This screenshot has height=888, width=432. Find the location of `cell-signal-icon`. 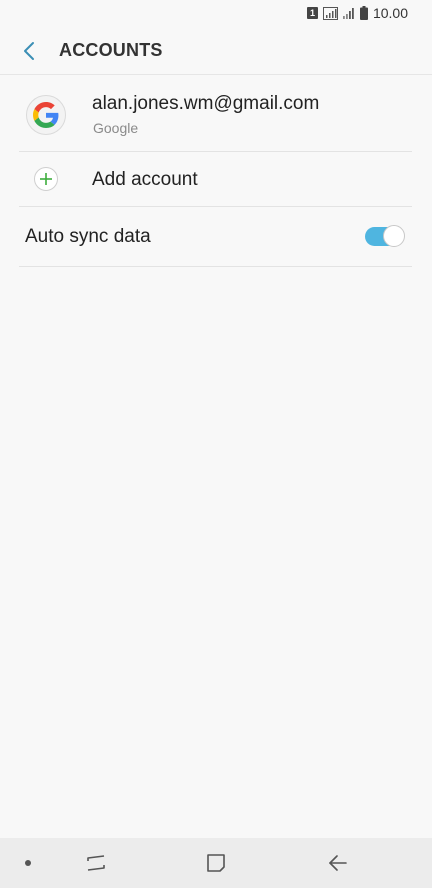

cell-signal-icon is located at coordinates (348, 13).